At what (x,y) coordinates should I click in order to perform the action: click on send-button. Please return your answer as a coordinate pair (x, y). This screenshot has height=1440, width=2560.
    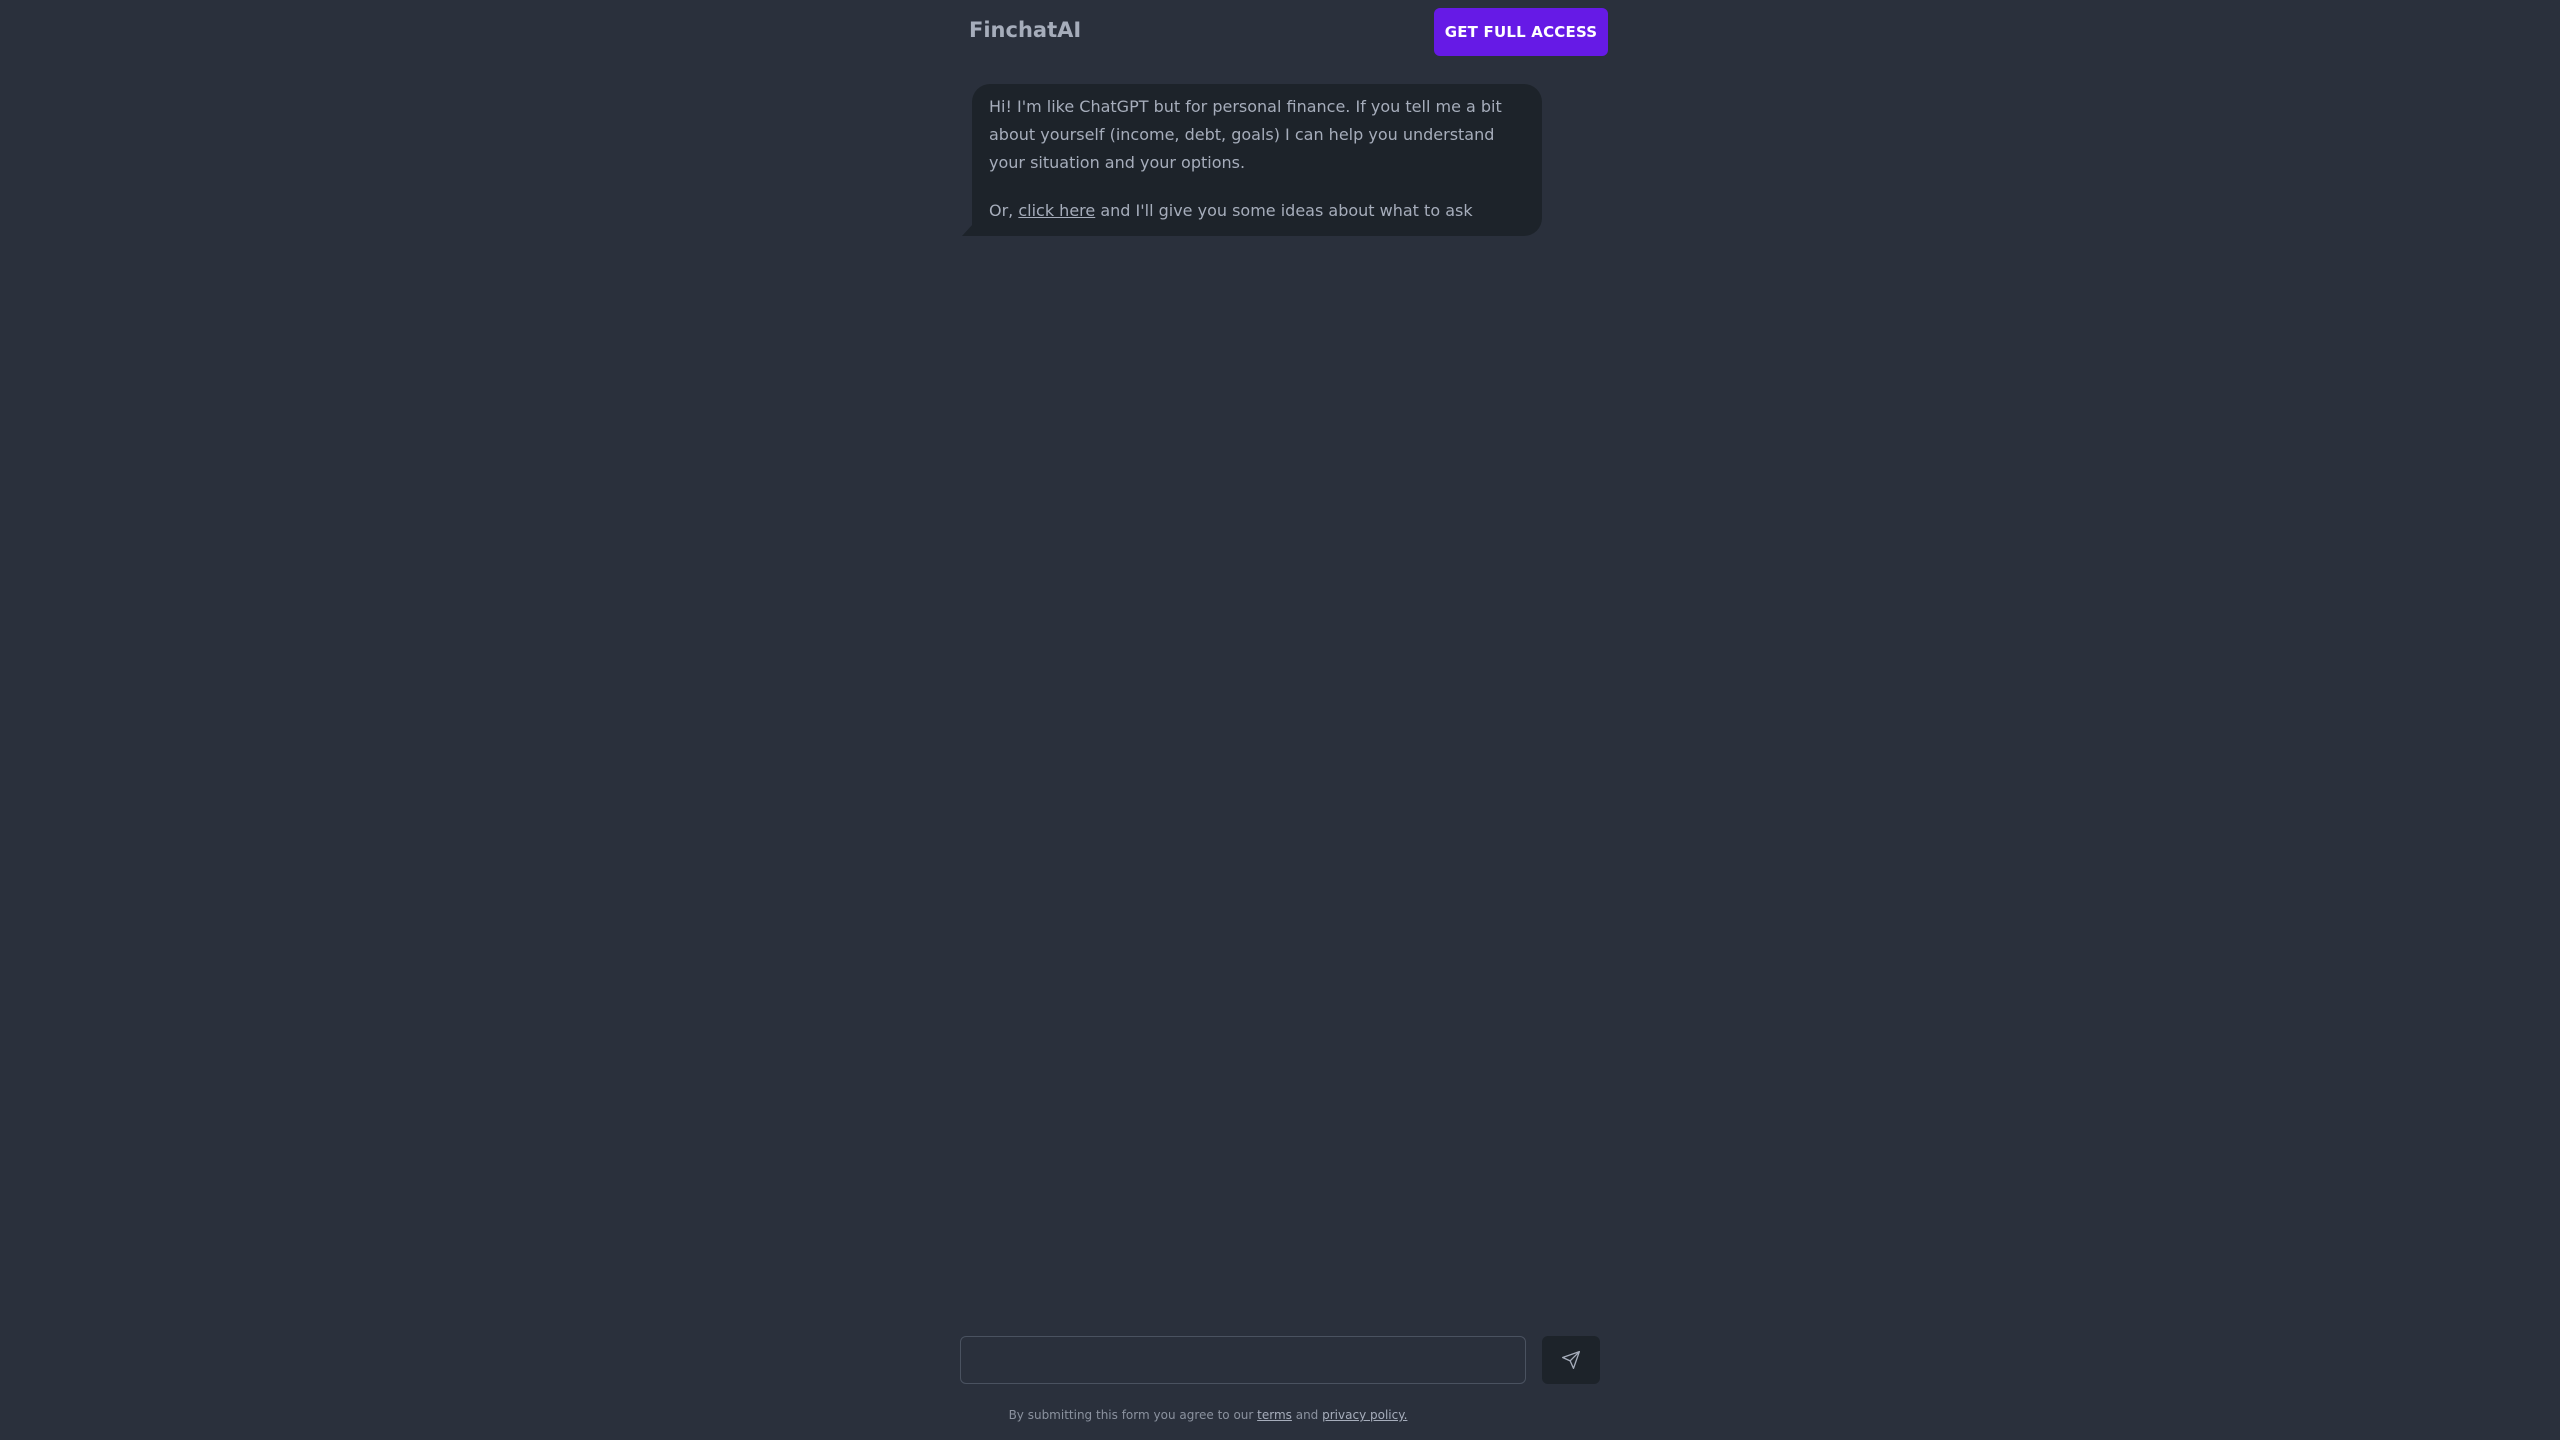
    Looking at the image, I should click on (1571, 1360).